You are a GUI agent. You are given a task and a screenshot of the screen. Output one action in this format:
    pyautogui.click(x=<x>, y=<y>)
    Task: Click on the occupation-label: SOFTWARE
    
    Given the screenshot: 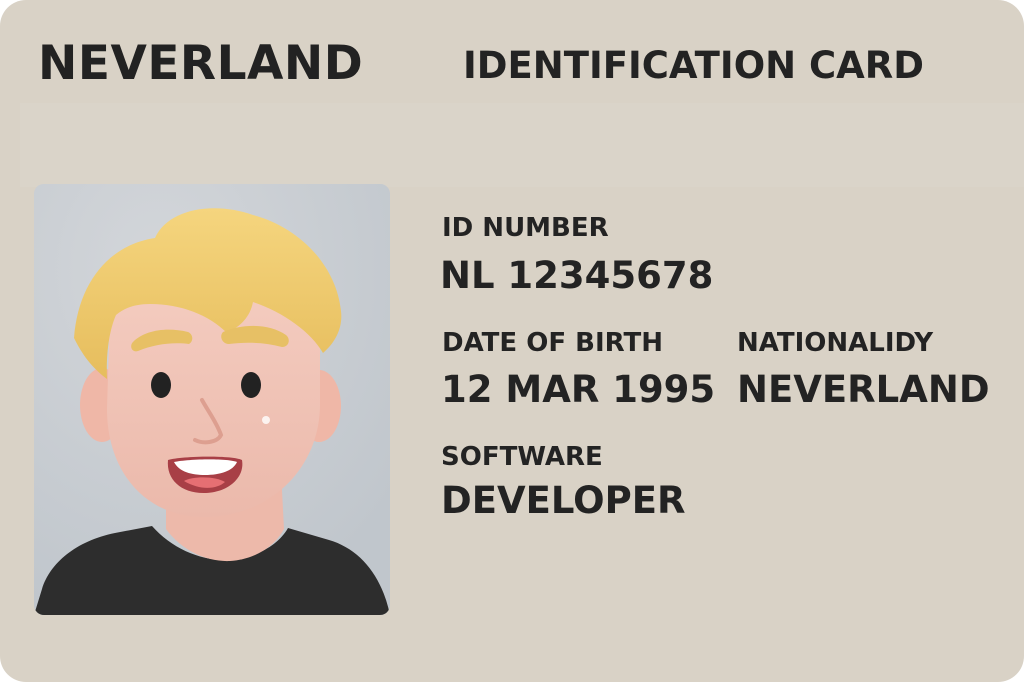 What is the action you would take?
    pyautogui.click(x=522, y=457)
    